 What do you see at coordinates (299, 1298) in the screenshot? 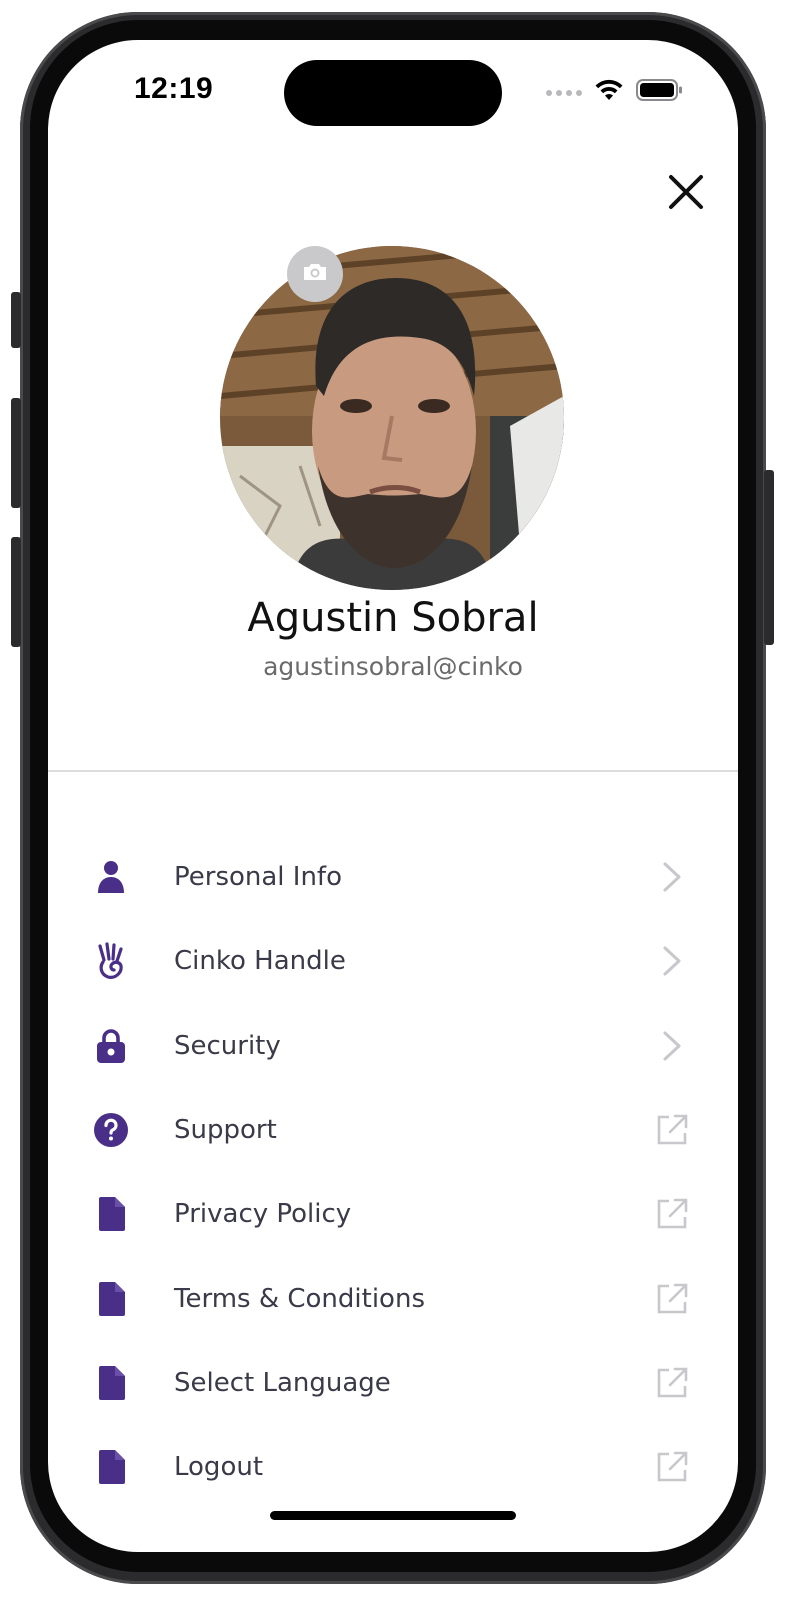
I see `menu-item-label: Terms & Conditions` at bounding box center [299, 1298].